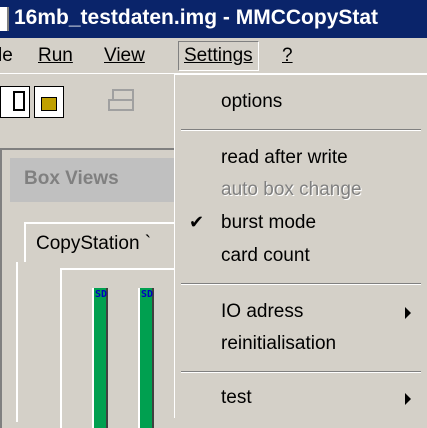  What do you see at coordinates (284, 157) in the screenshot?
I see `menu-item-read-after-write-label: read after write` at bounding box center [284, 157].